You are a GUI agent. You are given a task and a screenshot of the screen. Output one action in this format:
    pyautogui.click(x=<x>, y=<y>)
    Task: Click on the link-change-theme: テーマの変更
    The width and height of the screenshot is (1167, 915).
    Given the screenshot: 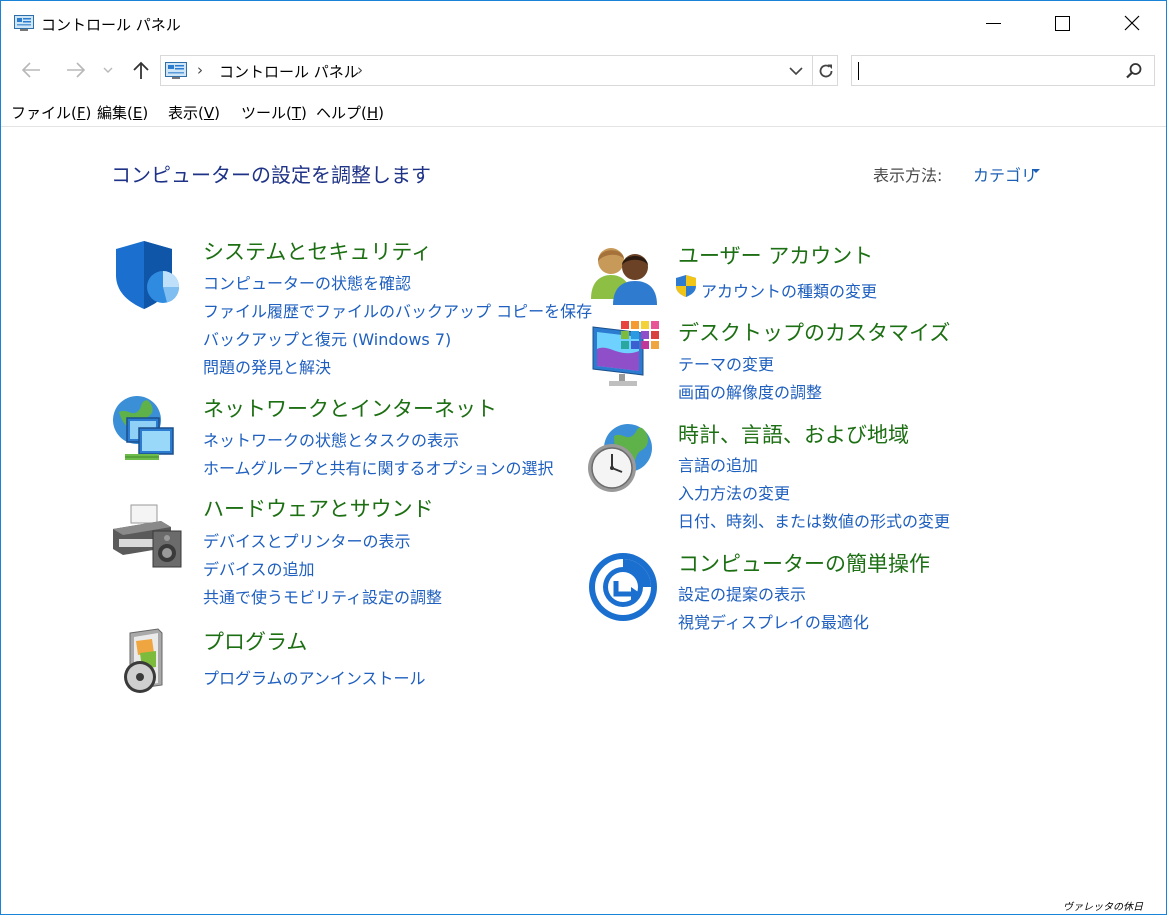 What is the action you would take?
    pyautogui.click(x=726, y=363)
    